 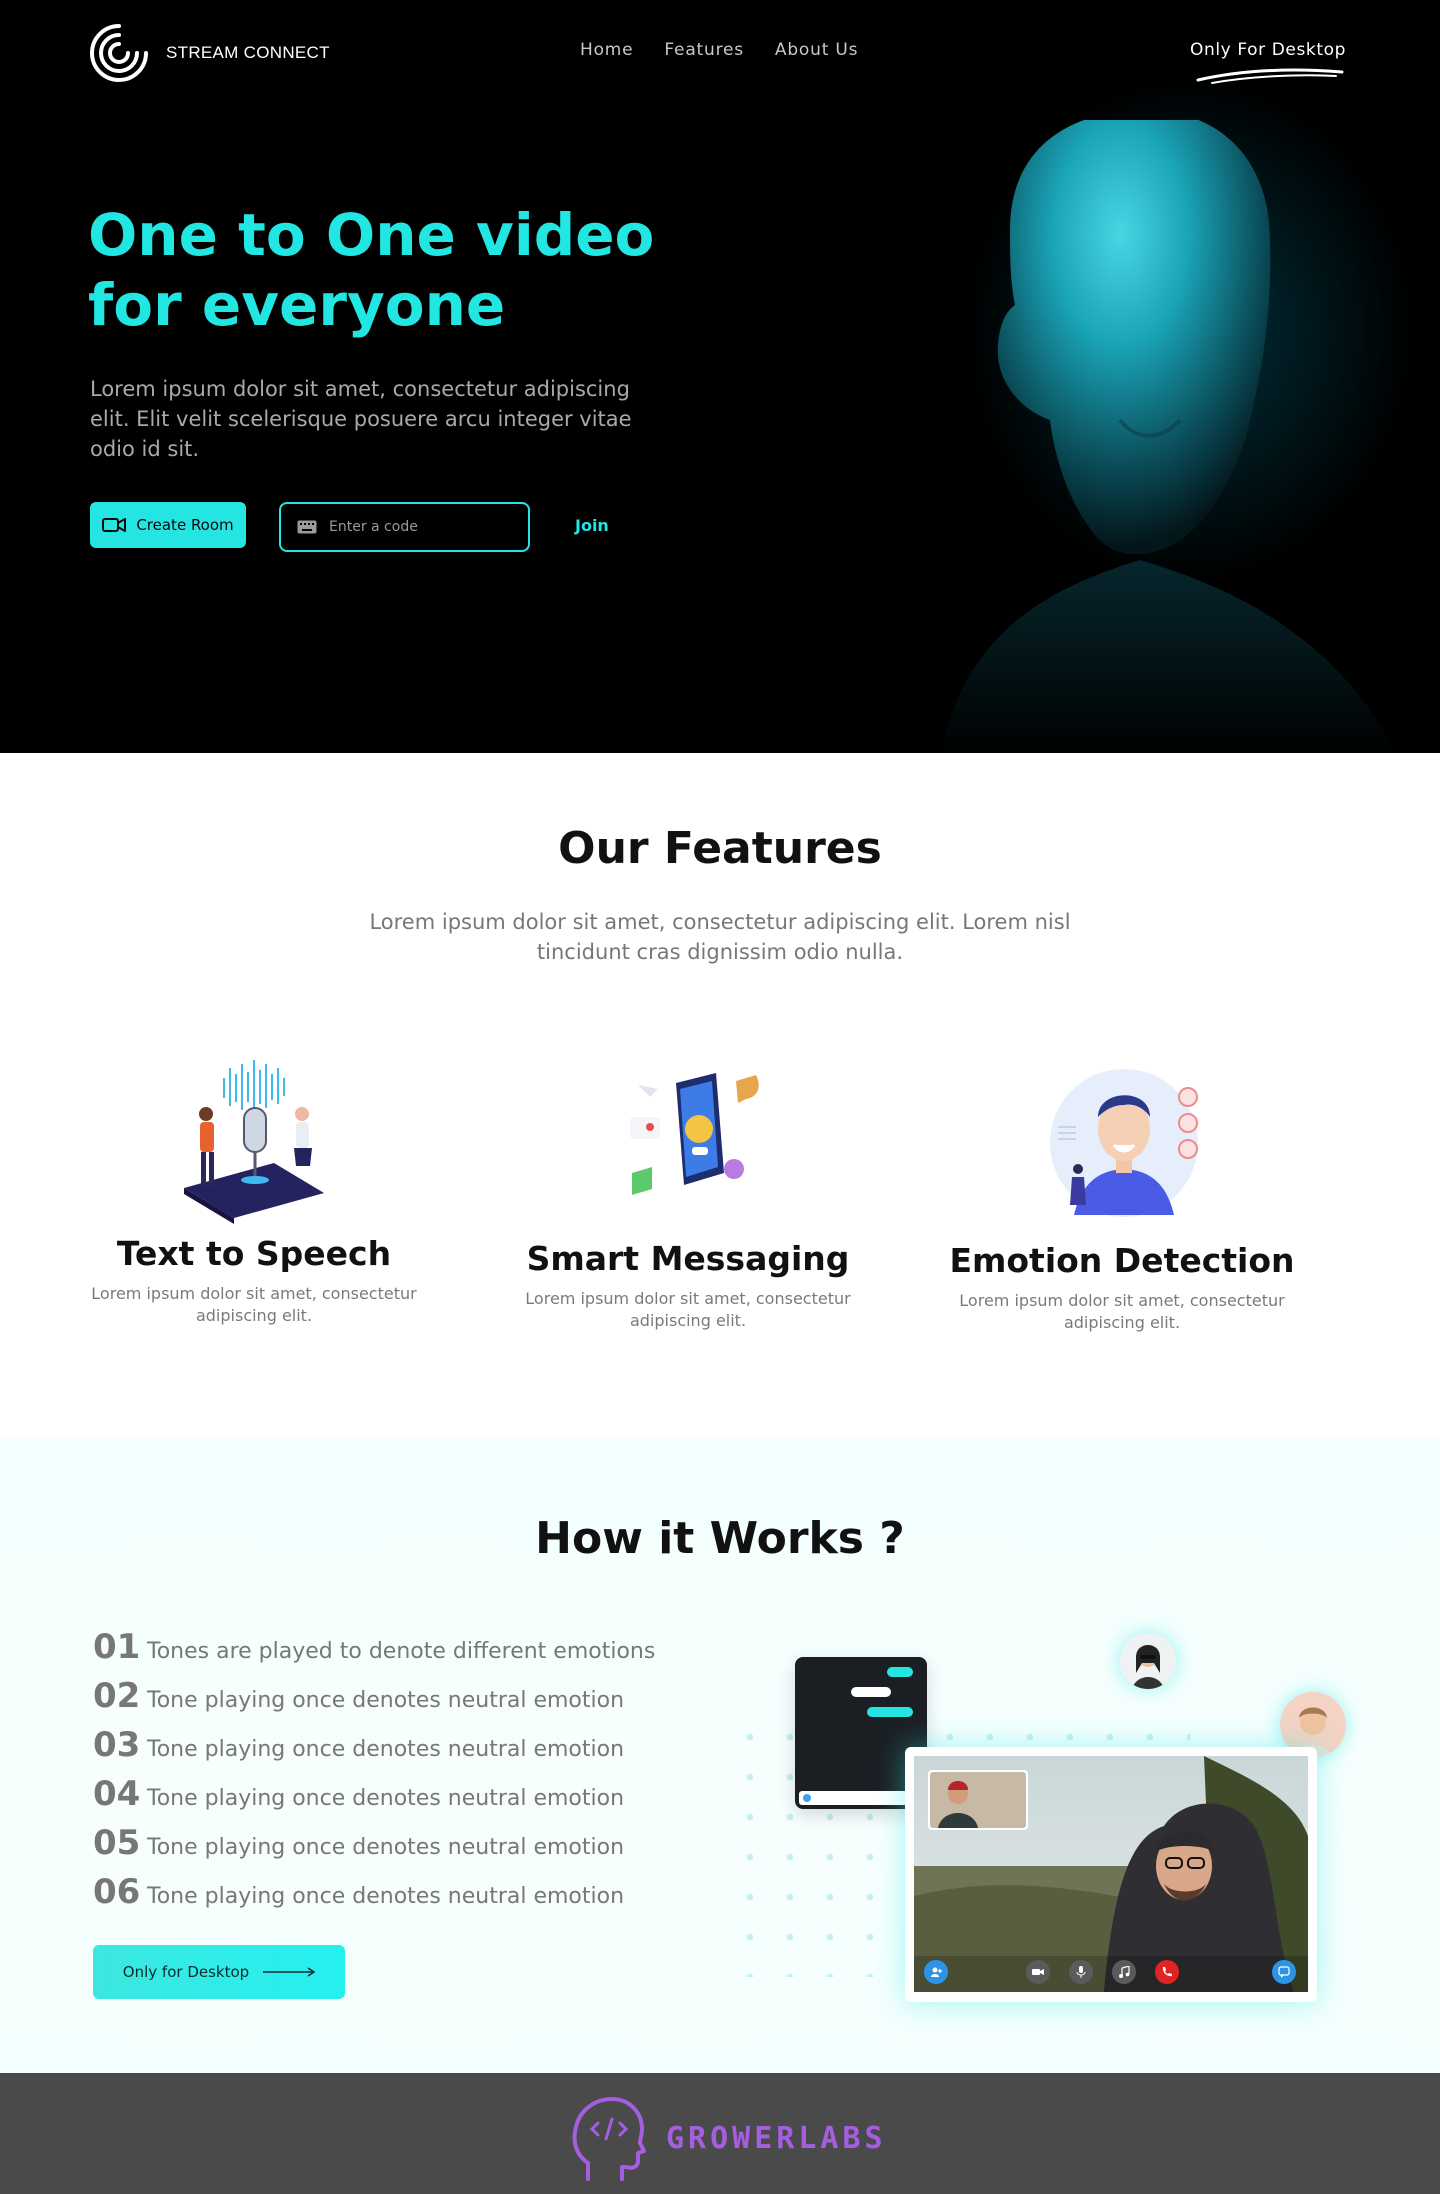 What do you see at coordinates (694, 1134) in the screenshot?
I see `smart-messaging-illustration` at bounding box center [694, 1134].